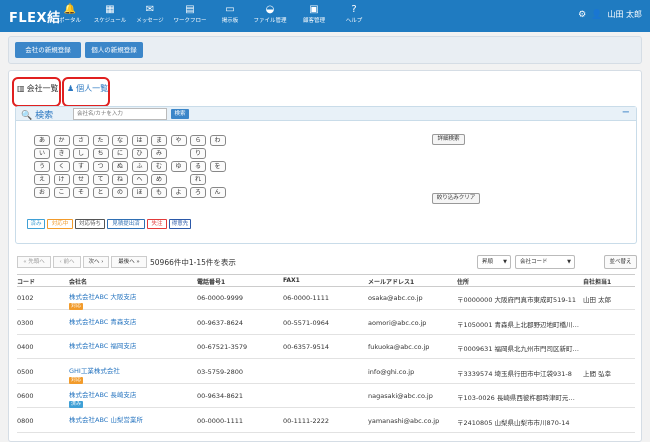 This screenshot has height=442, width=650. What do you see at coordinates (545, 262) in the screenshot?
I see `sort-key-select: 会社コード ▼` at bounding box center [545, 262].